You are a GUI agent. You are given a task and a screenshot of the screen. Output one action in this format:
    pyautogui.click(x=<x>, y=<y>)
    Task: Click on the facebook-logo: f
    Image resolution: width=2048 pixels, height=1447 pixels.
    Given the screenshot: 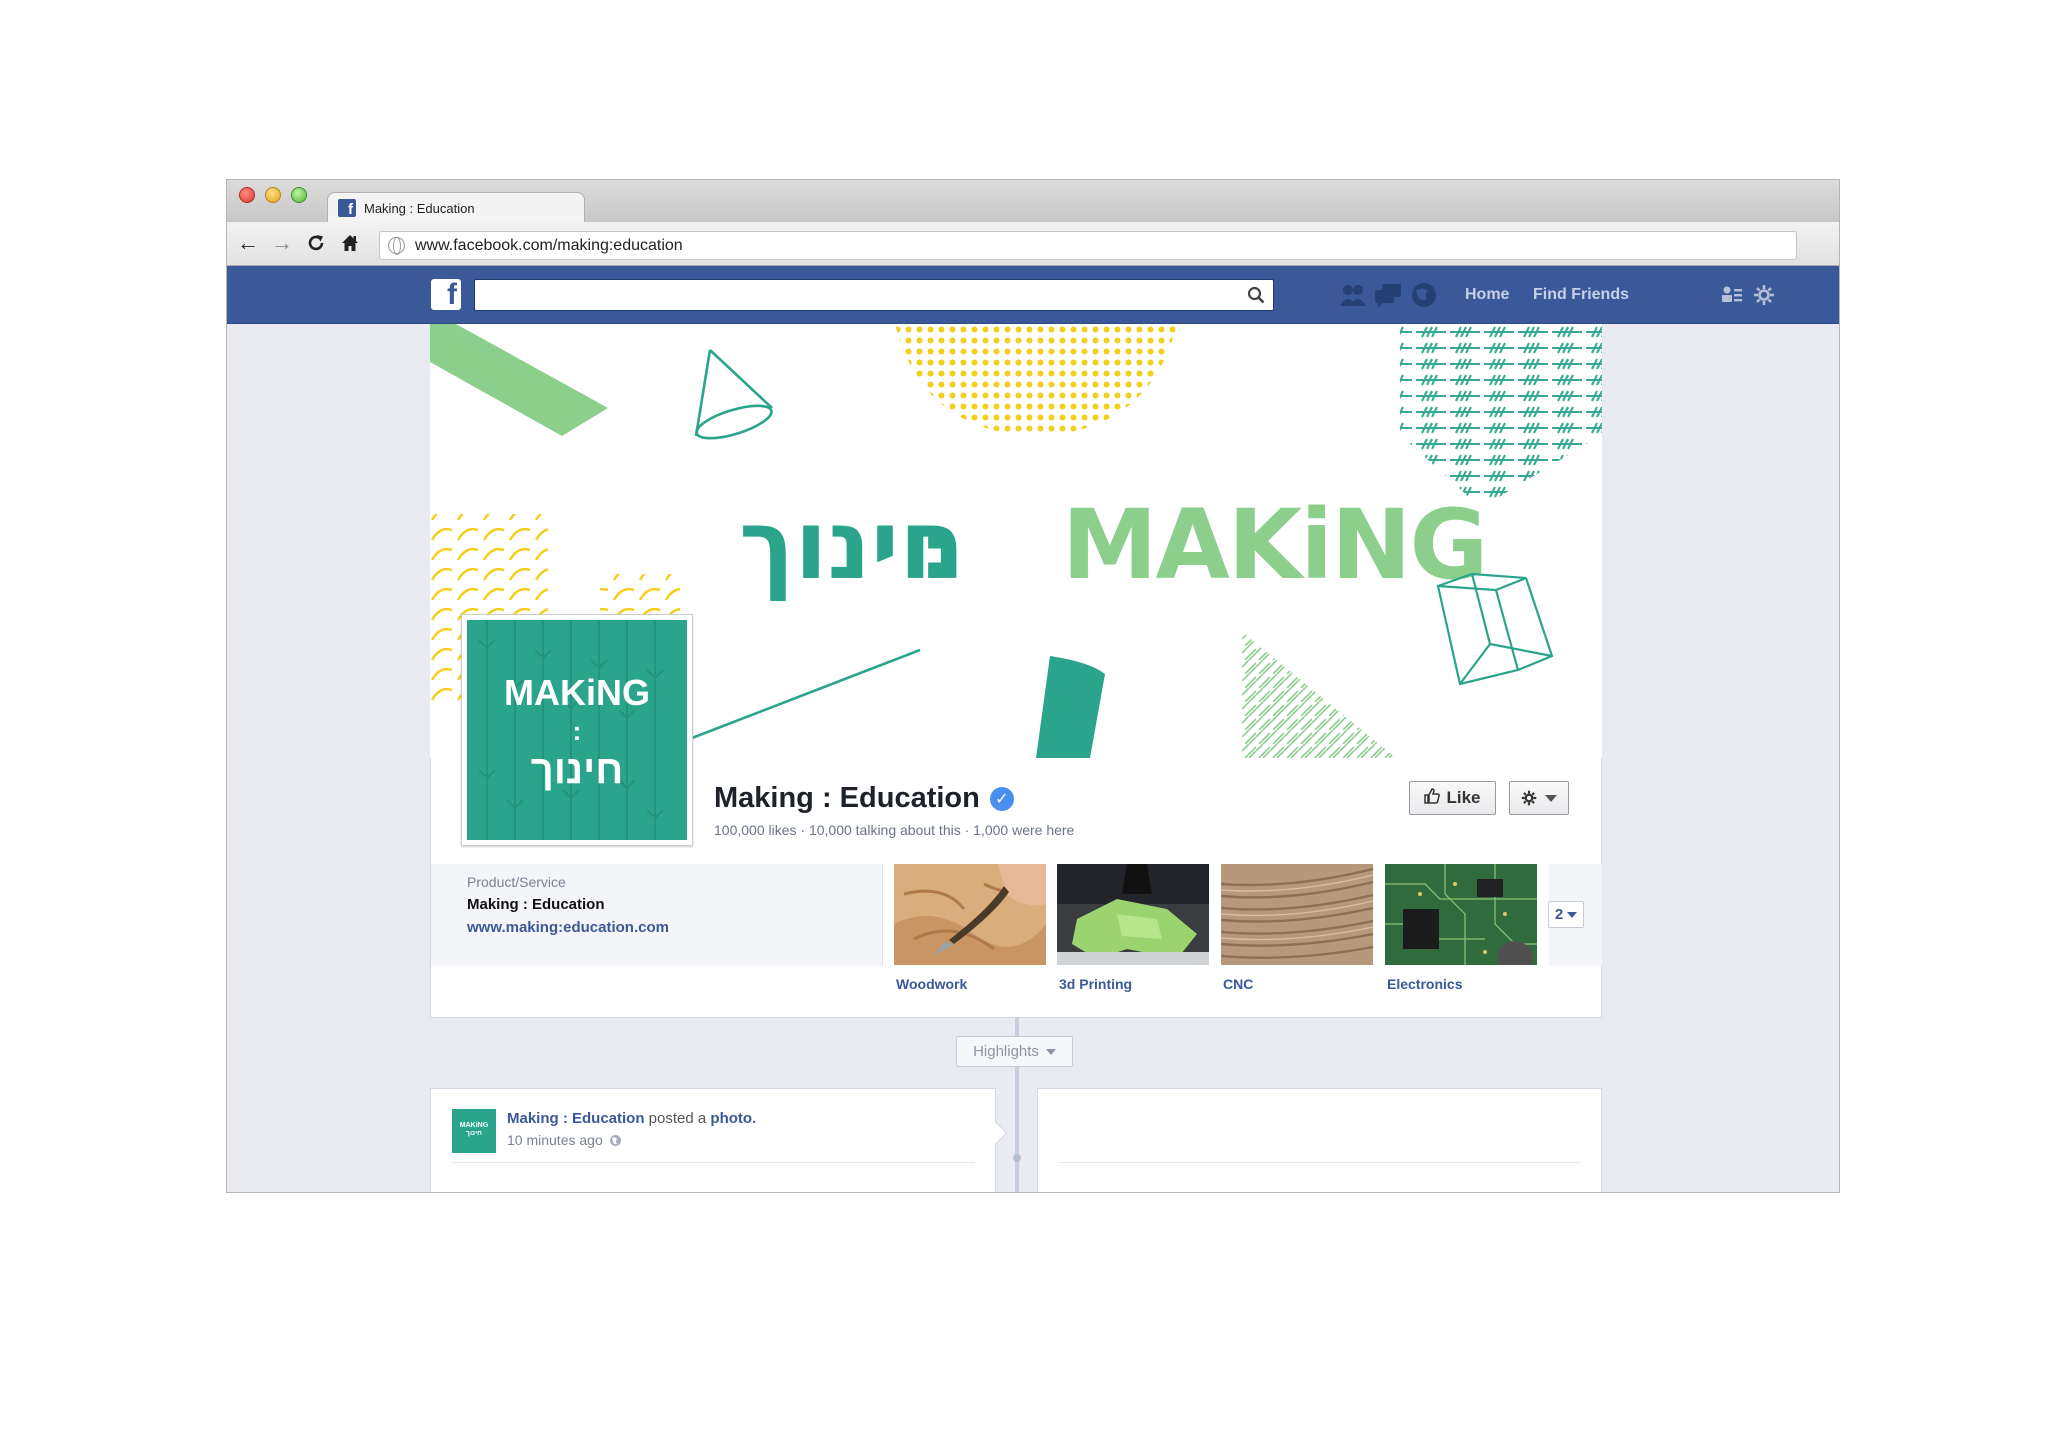 What is the action you would take?
    pyautogui.click(x=446, y=294)
    